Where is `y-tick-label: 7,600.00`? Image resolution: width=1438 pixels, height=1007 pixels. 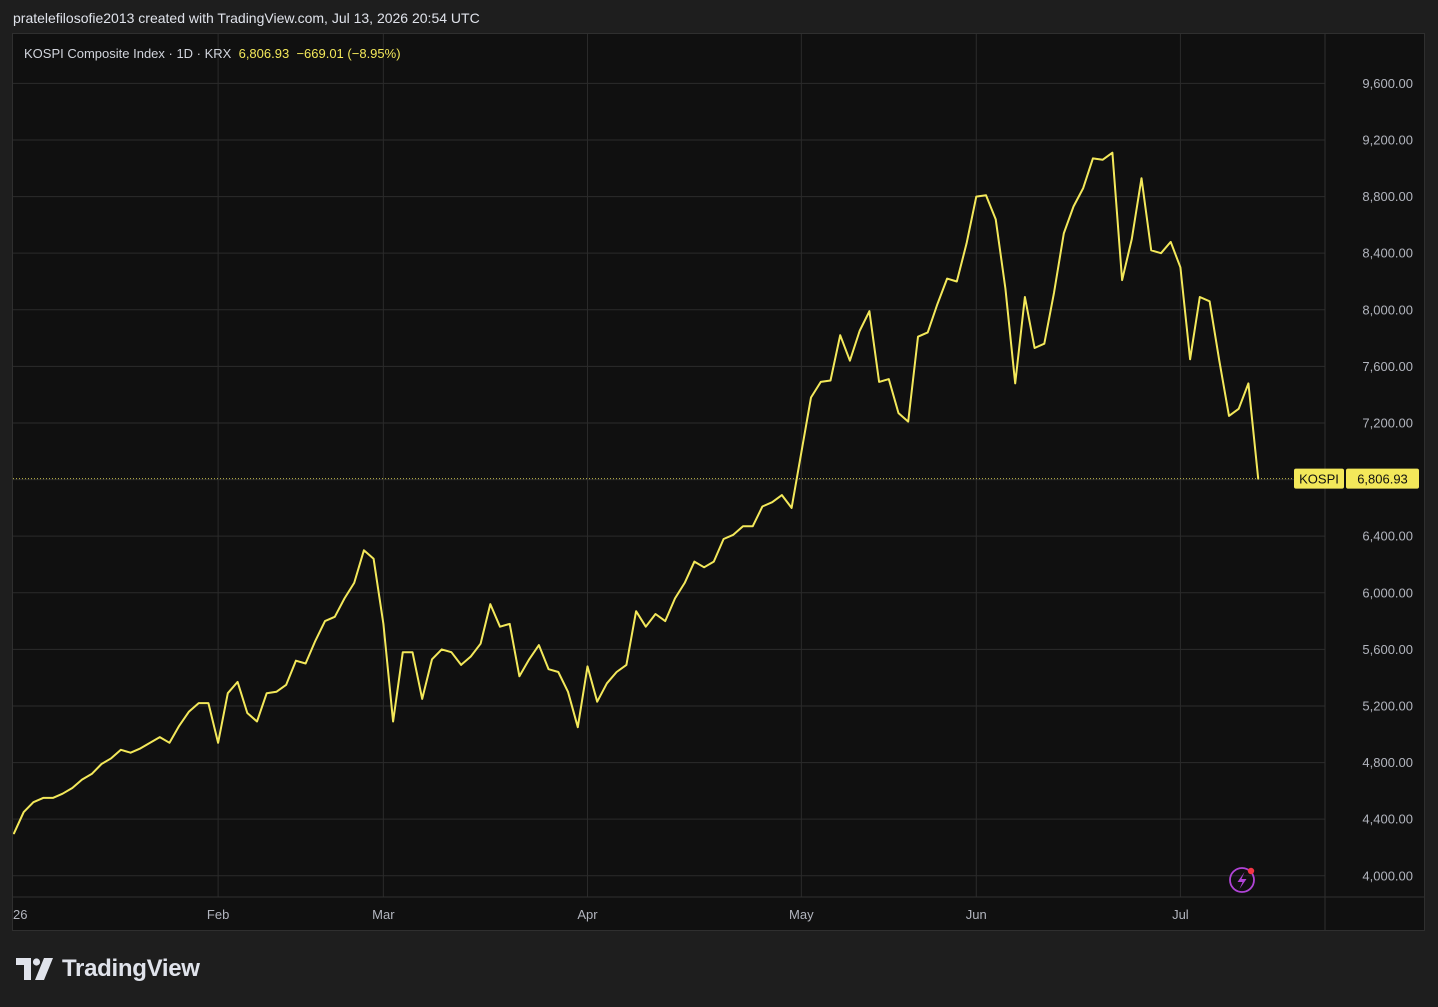 y-tick-label: 7,600.00 is located at coordinates (1387, 366).